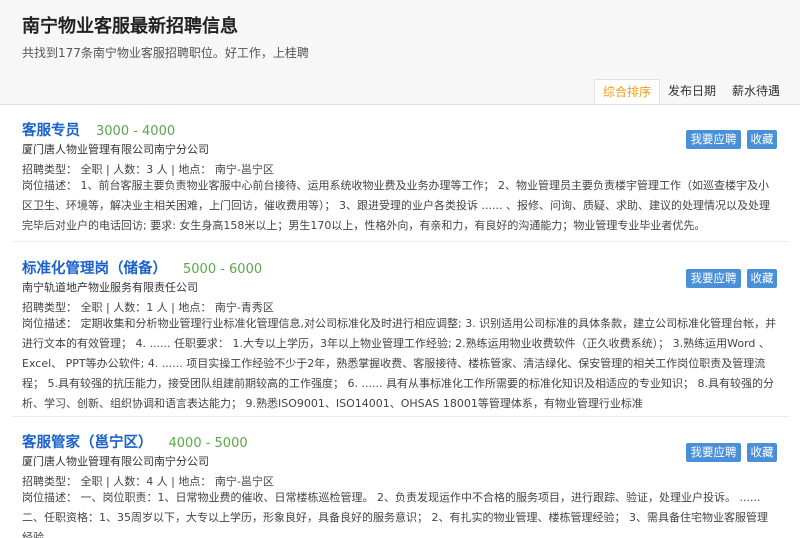 The width and height of the screenshot is (800, 538). I want to click on job-title-link: 客服专员, so click(51, 129).